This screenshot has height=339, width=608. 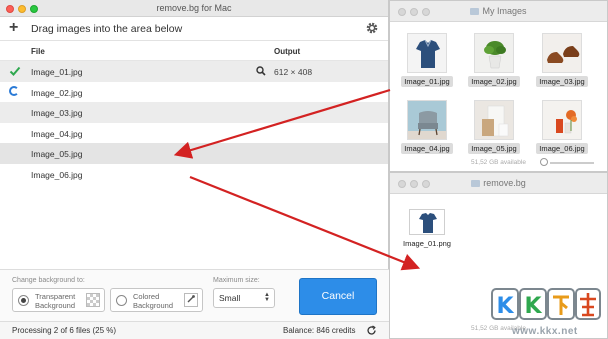 I want to click on file-icon-image-03: Image_03.jpg, so click(x=562, y=60).